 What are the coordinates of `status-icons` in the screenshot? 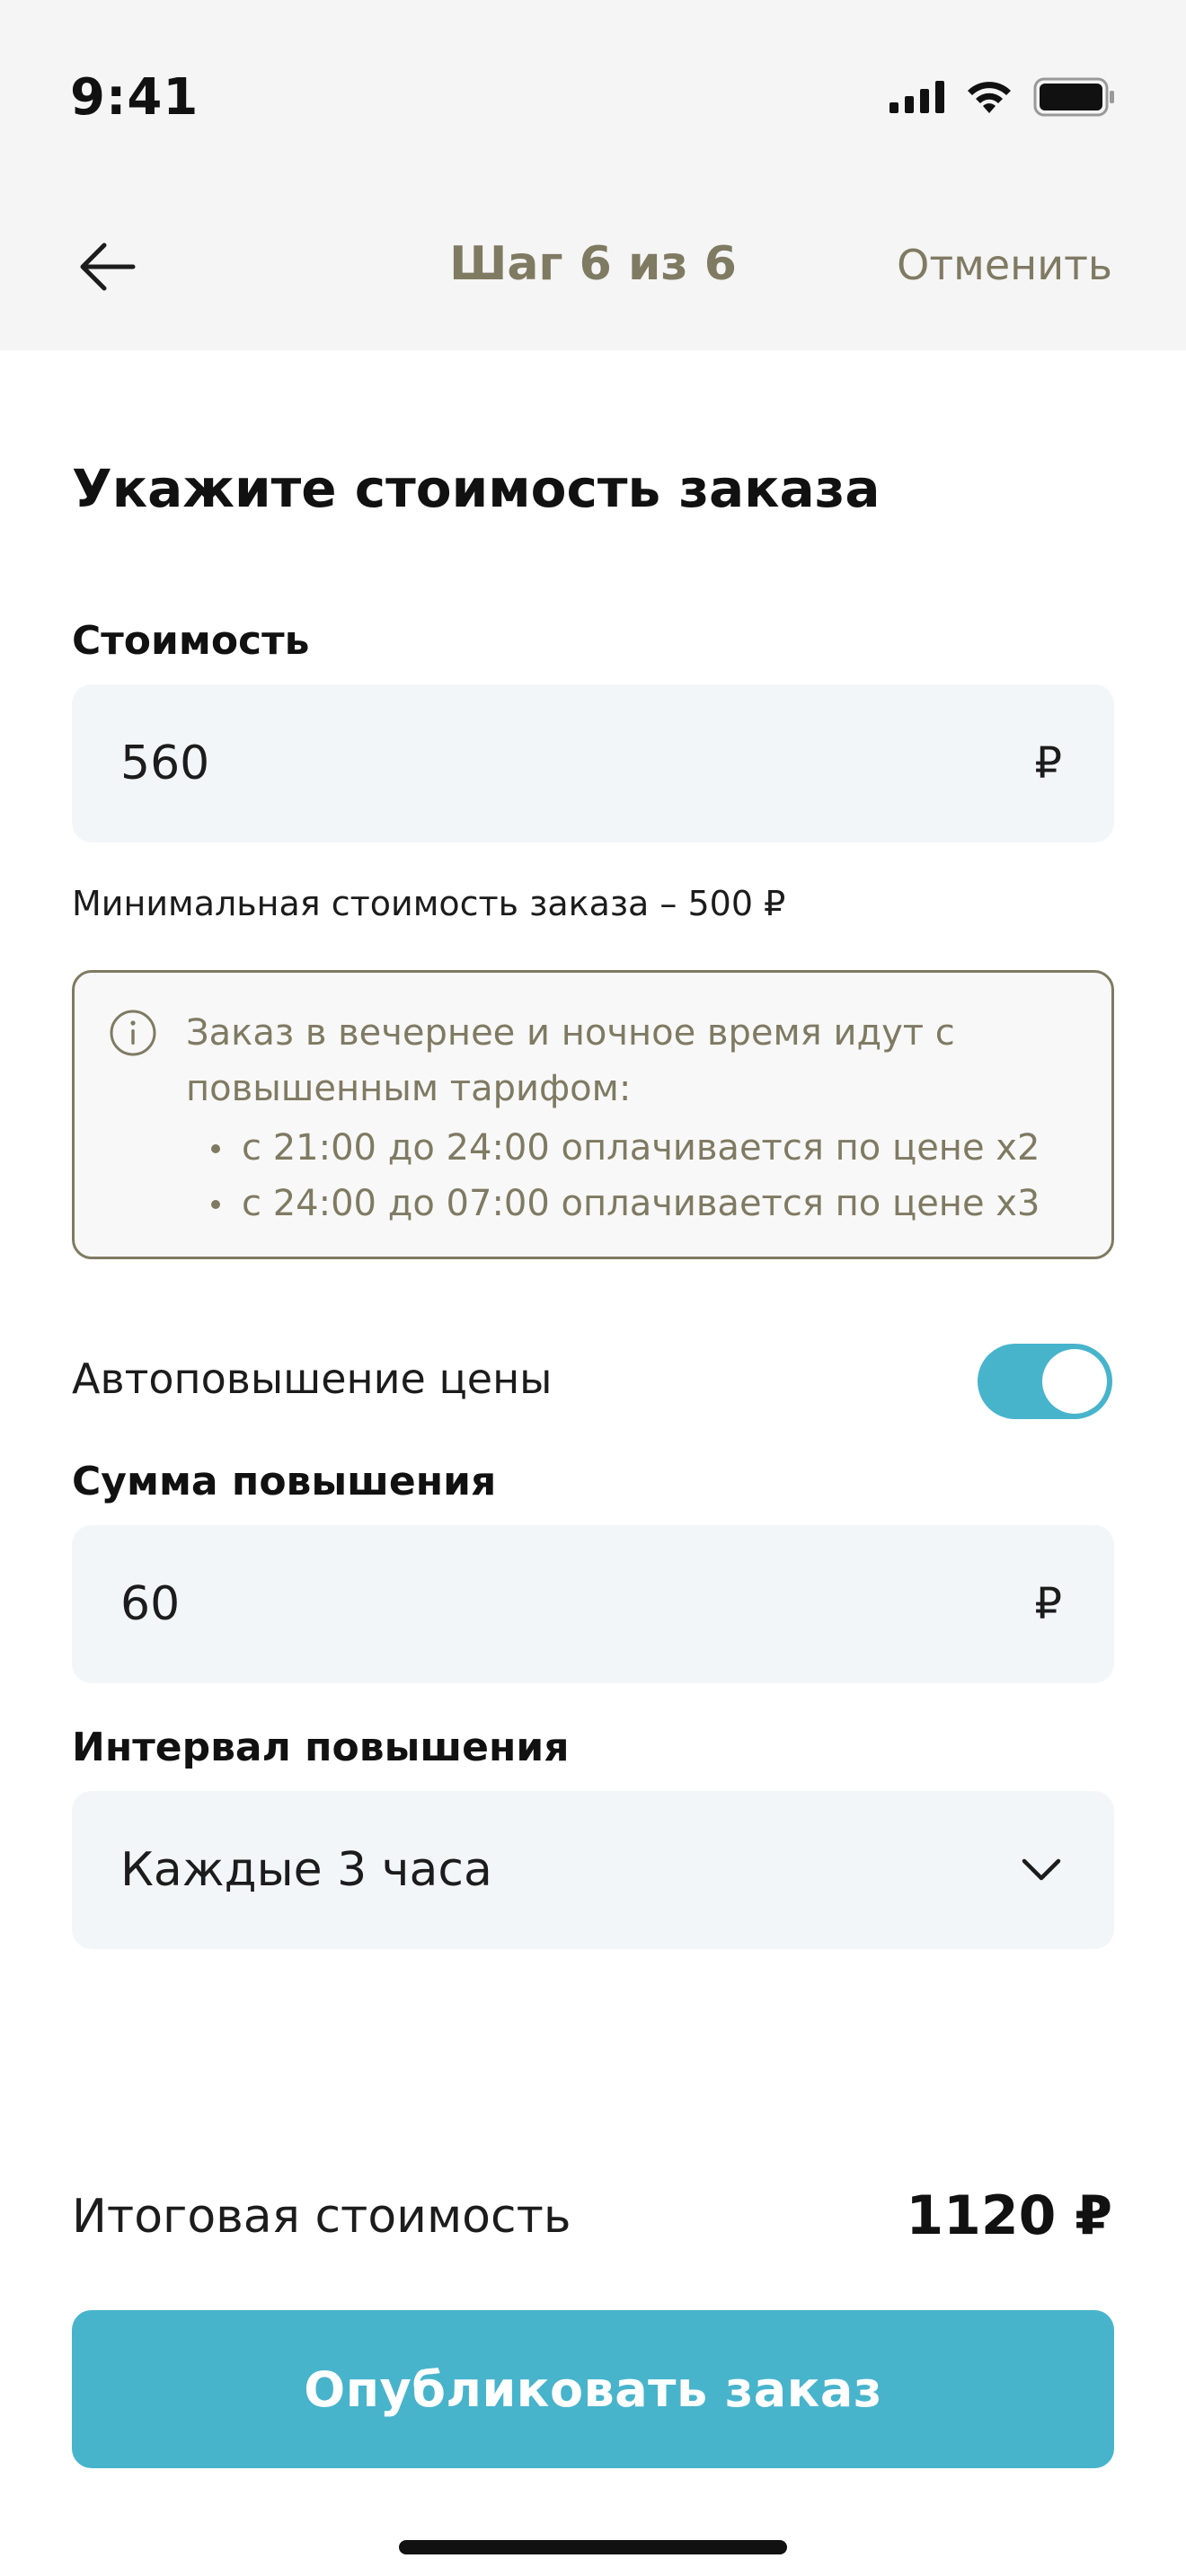 It's located at (1003, 97).